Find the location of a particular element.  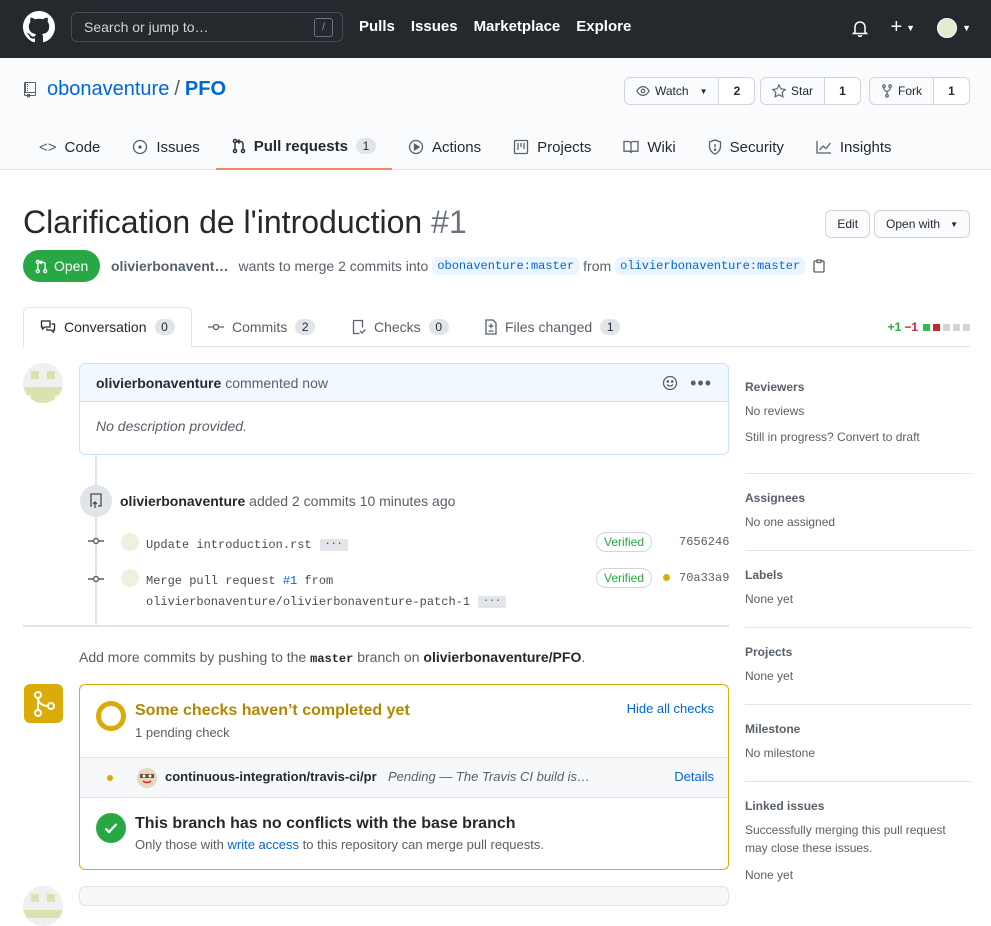

hint-repo-link: olivierbonaventure/PFO is located at coordinates (502, 657).